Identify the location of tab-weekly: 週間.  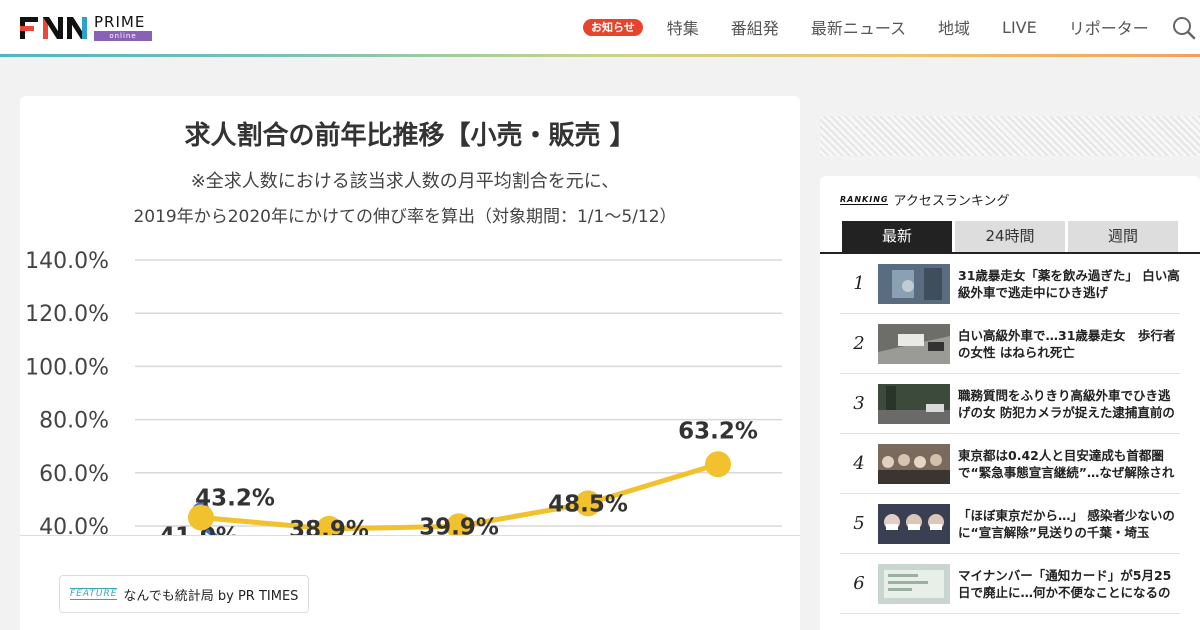
(1123, 236).